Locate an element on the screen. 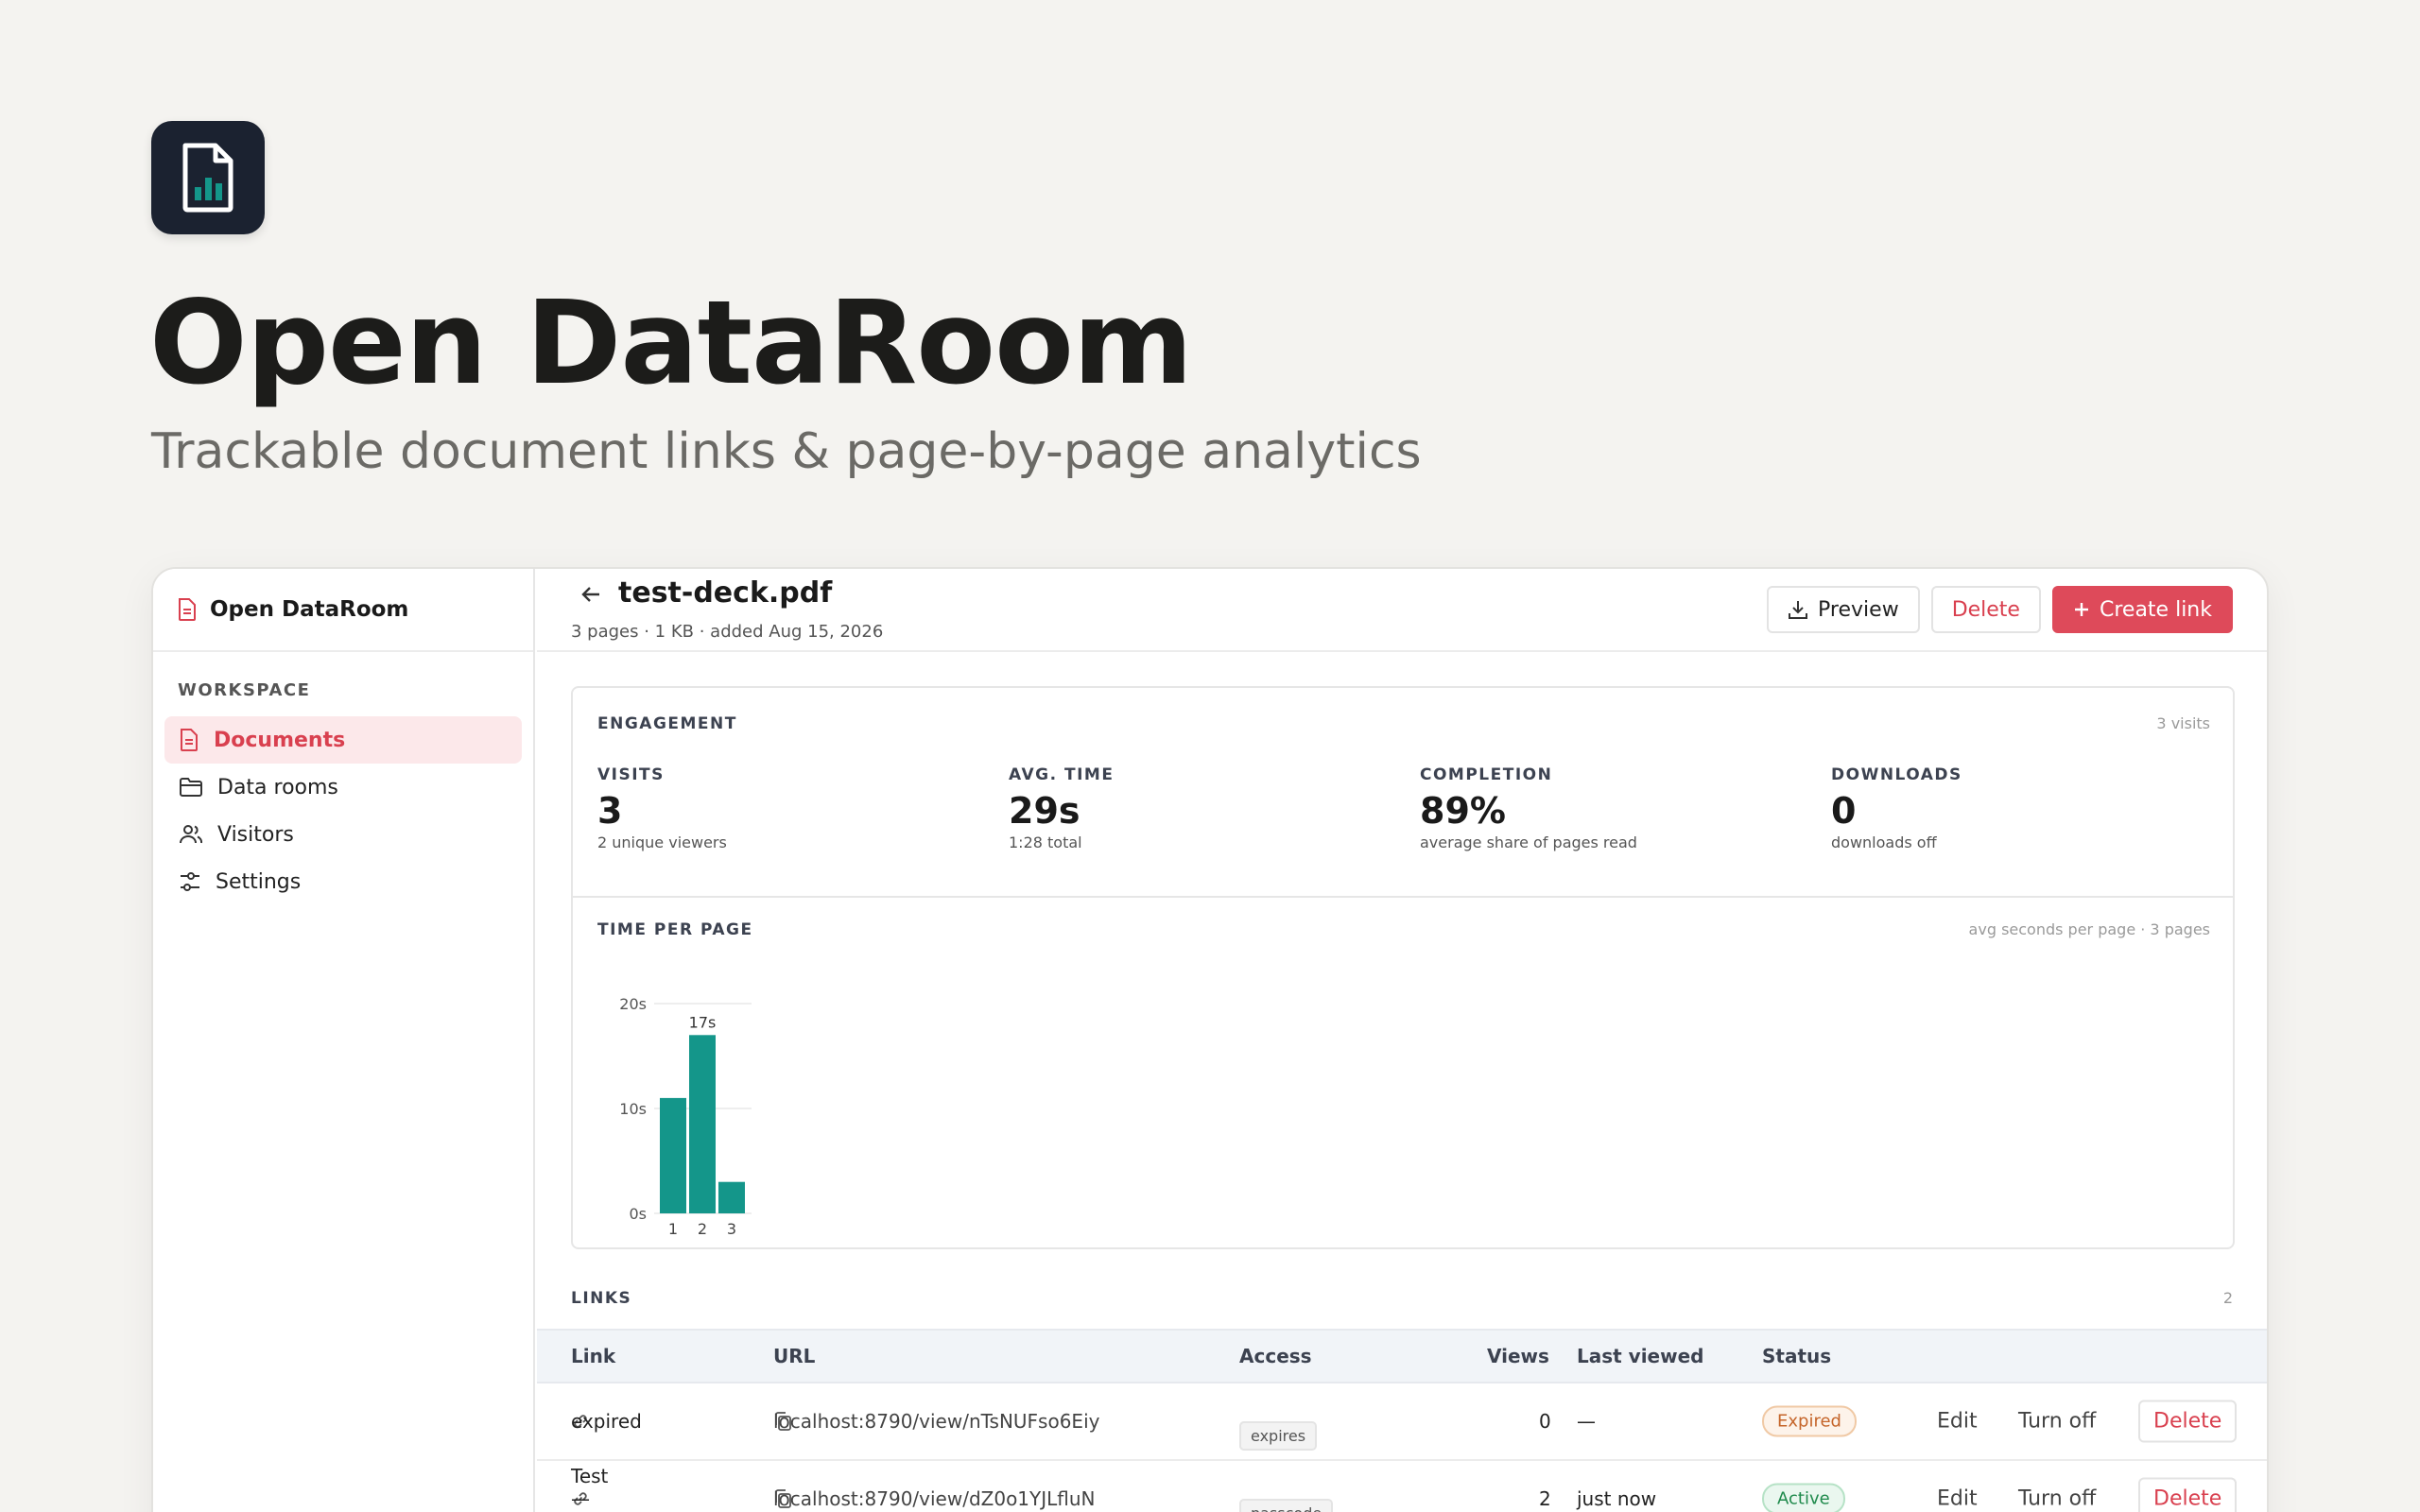  links-header: LINKS 2 is located at coordinates (1402, 1299).